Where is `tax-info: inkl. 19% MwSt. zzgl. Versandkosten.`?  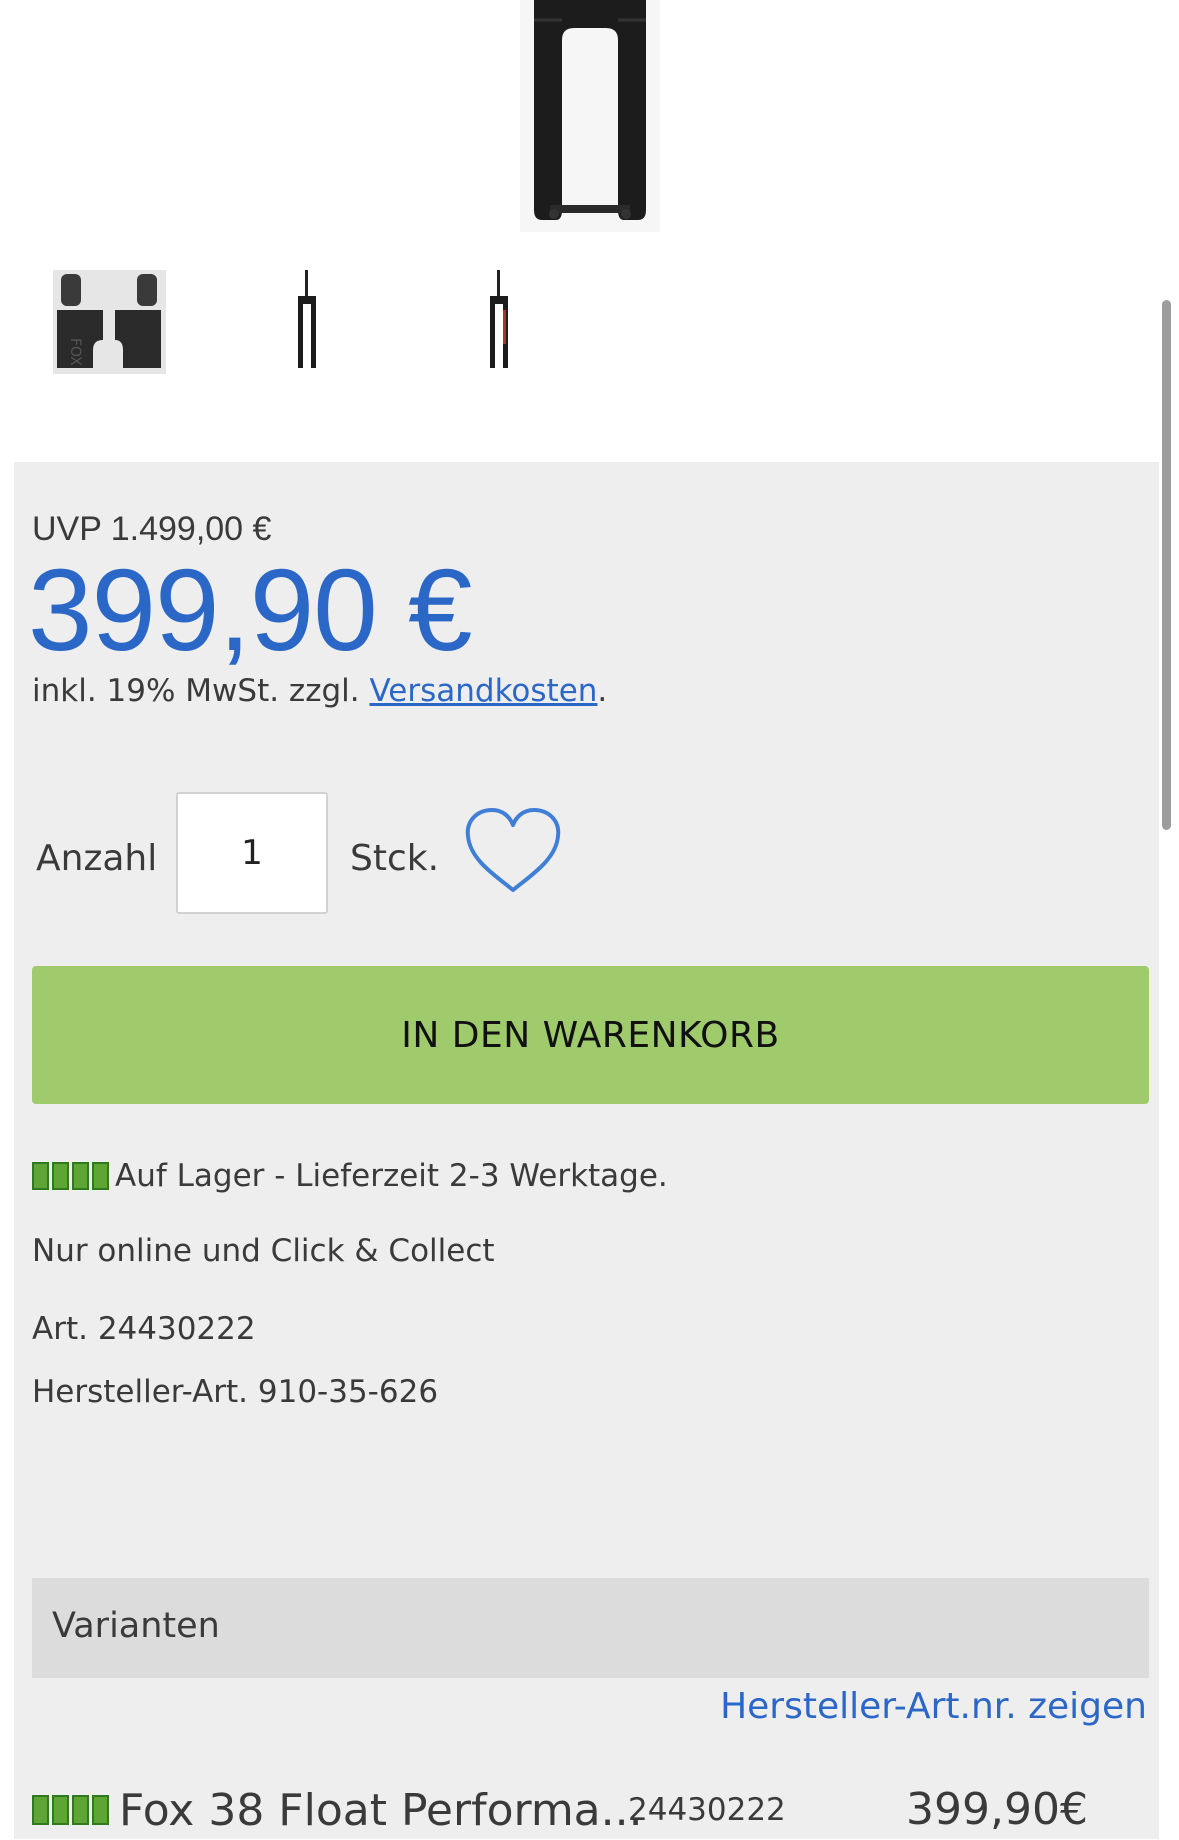
tax-info: inkl. 19% MwSt. zzgl. Versandkosten. is located at coordinates (319, 691).